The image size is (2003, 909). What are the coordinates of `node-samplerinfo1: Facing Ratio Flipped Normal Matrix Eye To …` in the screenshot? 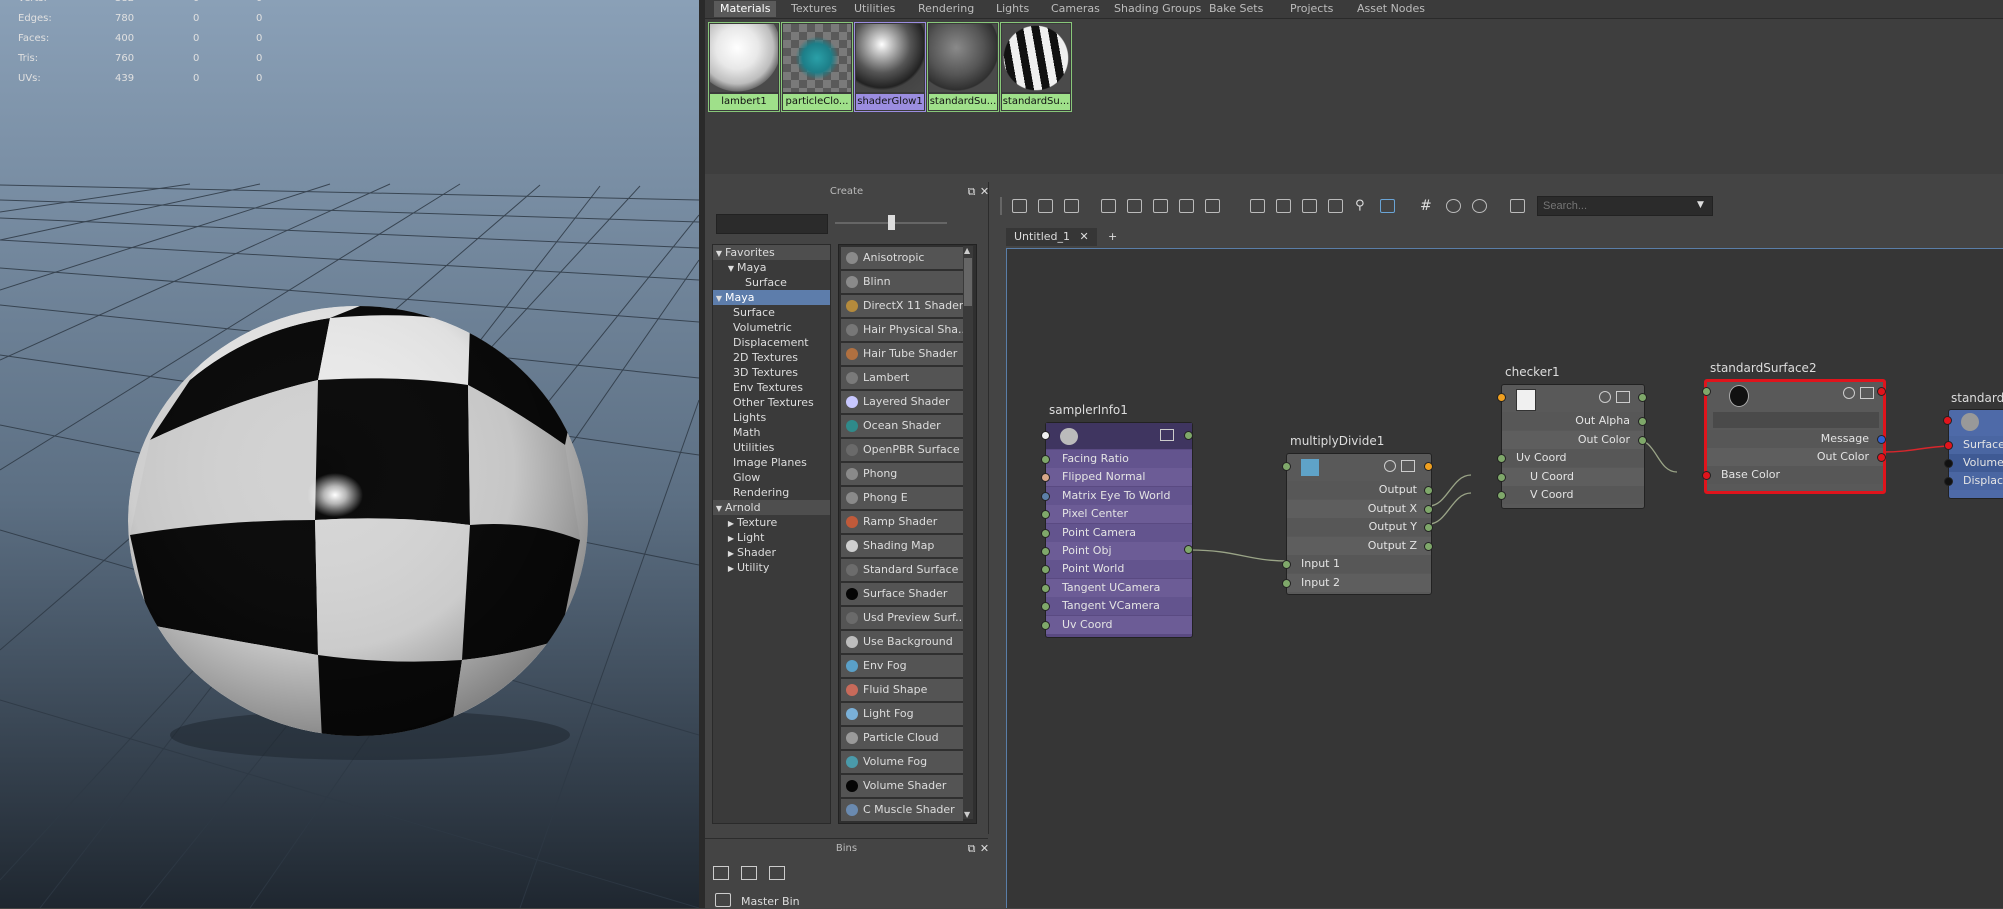 It's located at (1117, 530).